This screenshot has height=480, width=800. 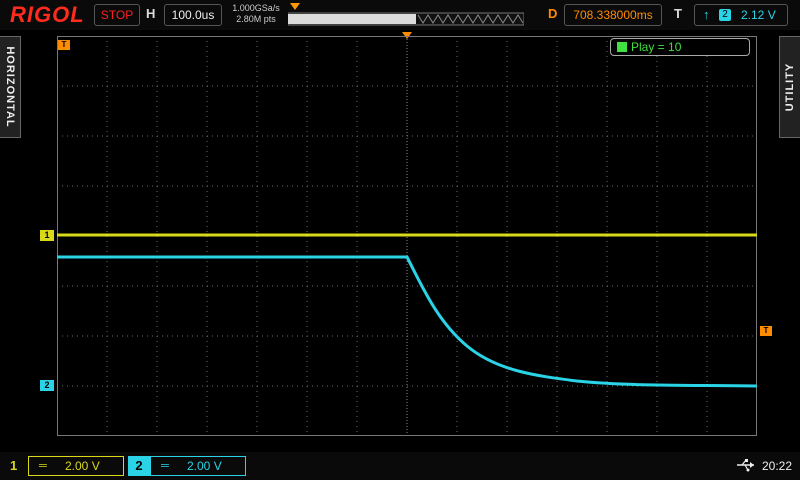 What do you see at coordinates (64, 45) in the screenshot?
I see `trigger-marker-top: T` at bounding box center [64, 45].